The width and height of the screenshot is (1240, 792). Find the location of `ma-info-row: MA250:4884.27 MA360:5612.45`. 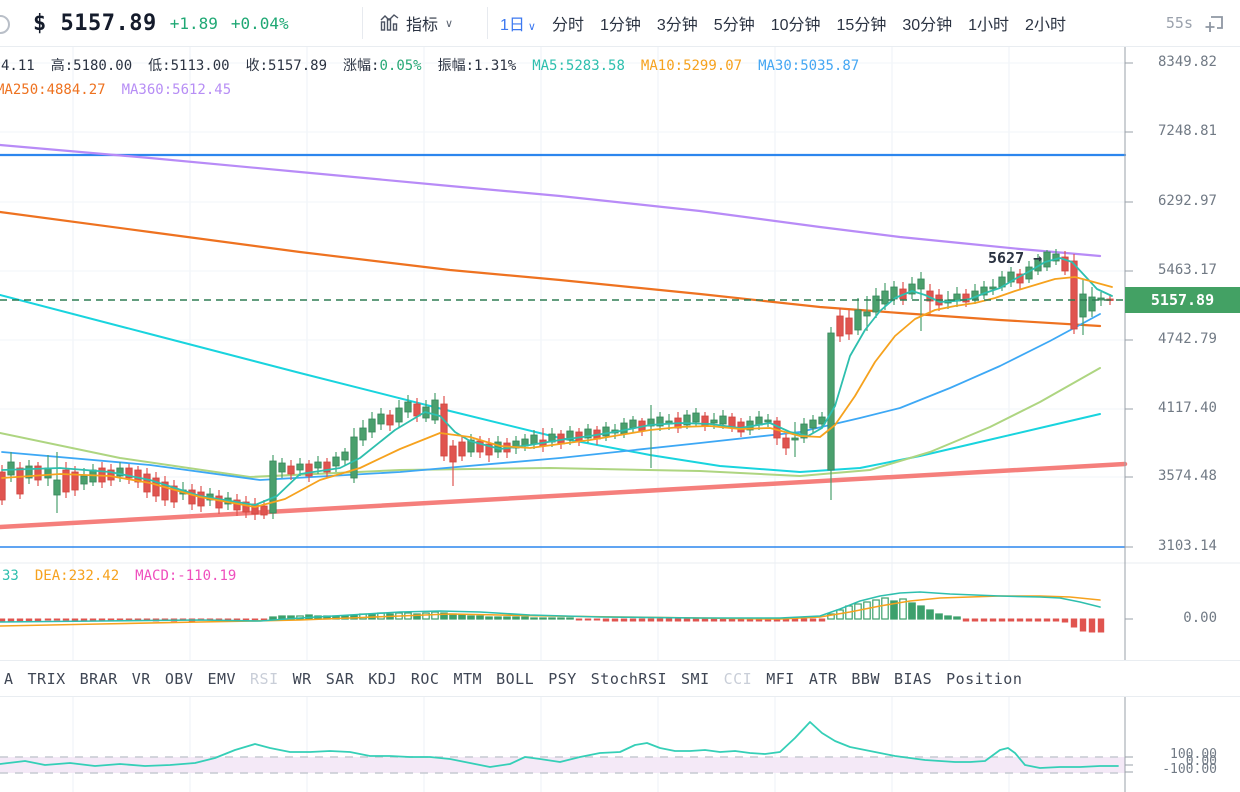

ma-info-row: MA250:4884.27 MA360:5612.45 is located at coordinates (123, 90).